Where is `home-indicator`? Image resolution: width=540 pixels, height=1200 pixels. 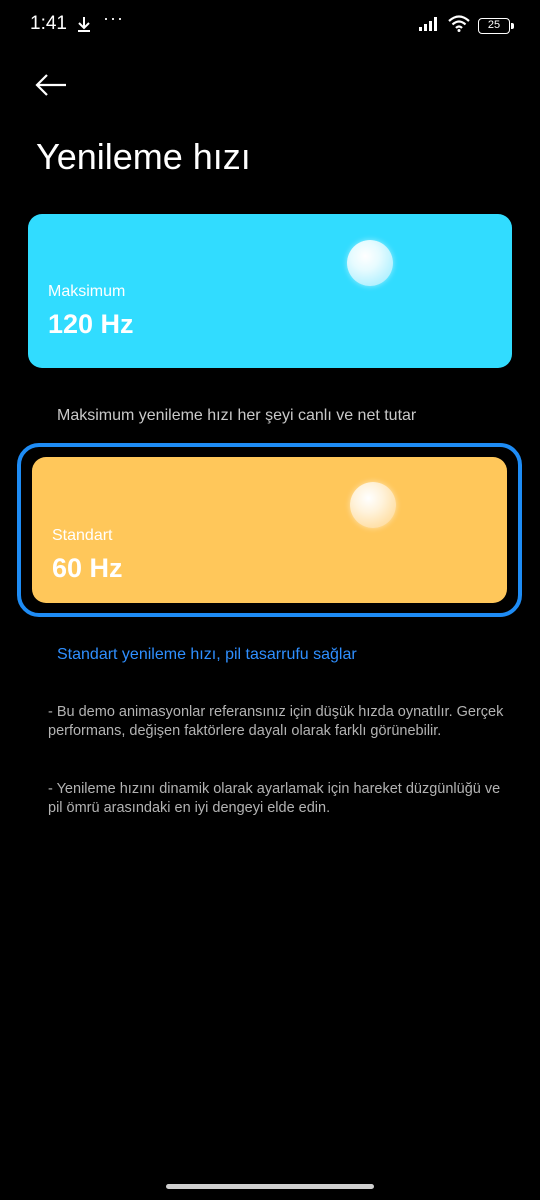 home-indicator is located at coordinates (270, 1186).